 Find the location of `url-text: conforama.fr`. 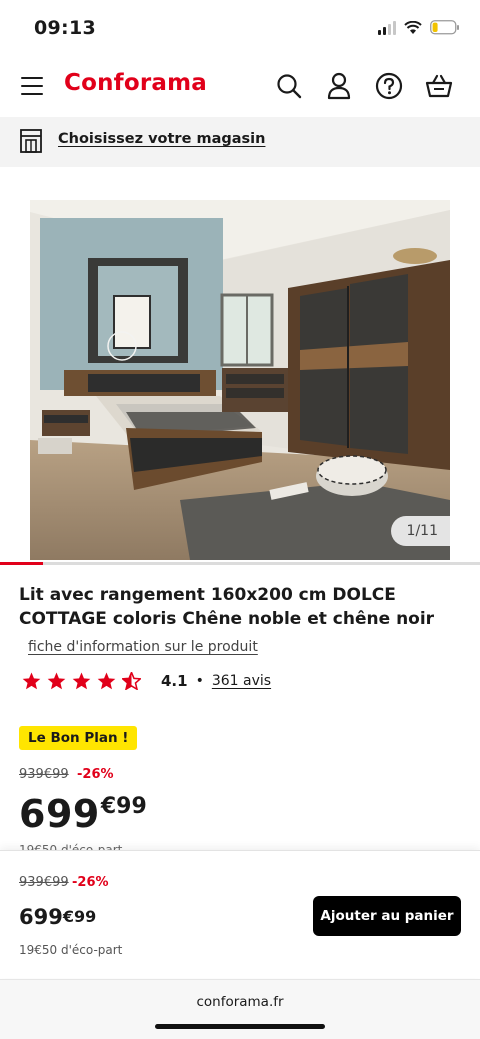

url-text: conforama.fr is located at coordinates (240, 1002).